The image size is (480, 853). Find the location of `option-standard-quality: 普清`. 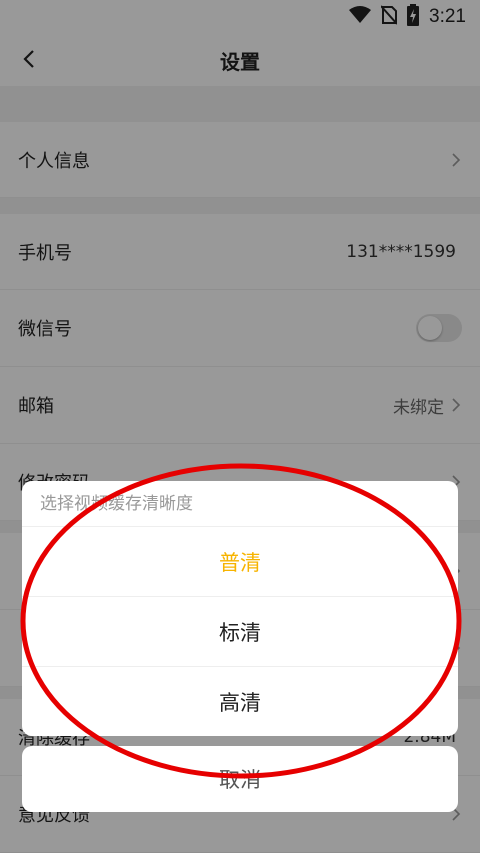

option-standard-quality: 普清 is located at coordinates (240, 562).